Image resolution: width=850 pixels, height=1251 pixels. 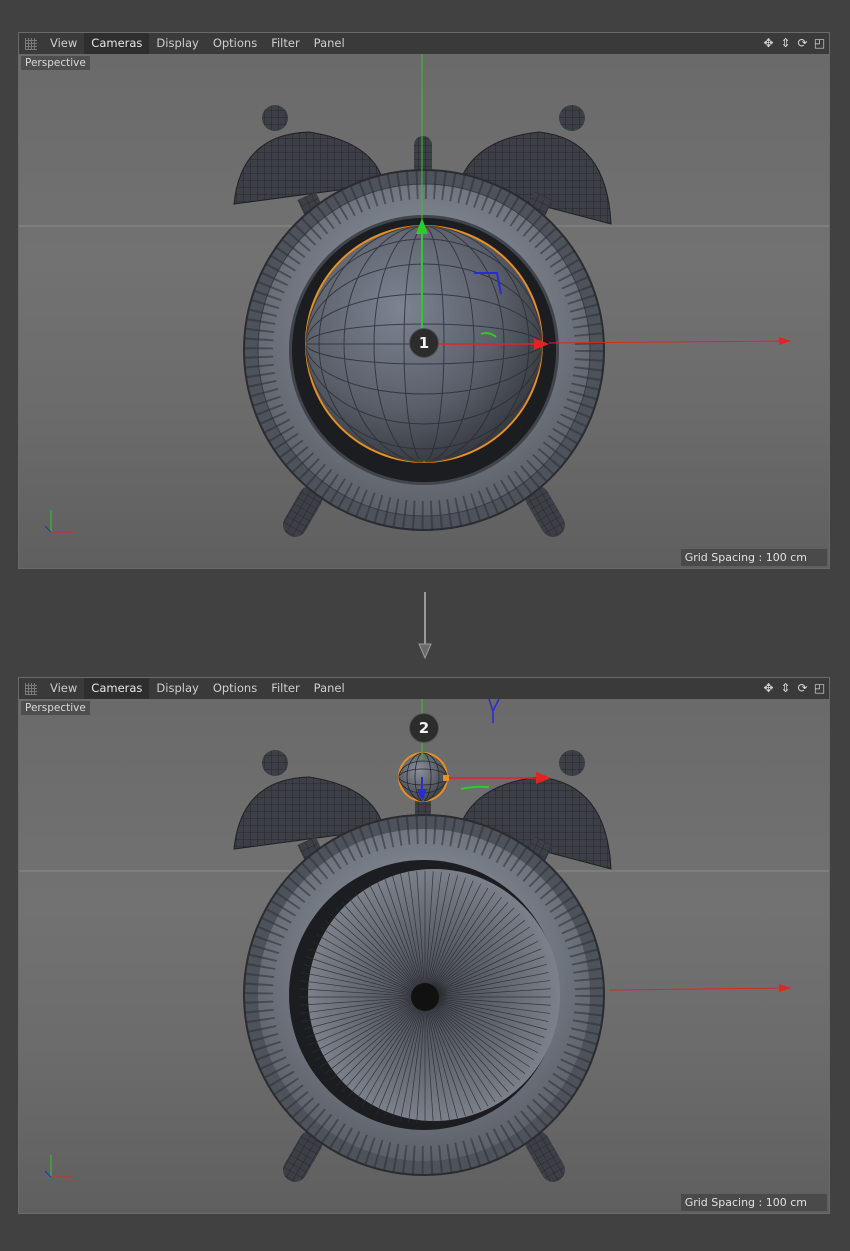 I want to click on step-badge: 2, so click(x=424, y=728).